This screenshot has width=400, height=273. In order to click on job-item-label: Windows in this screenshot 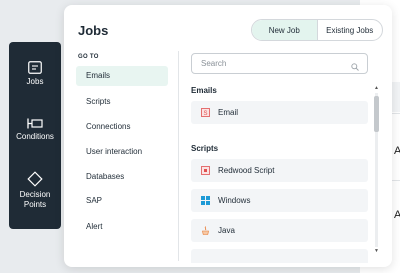, I will do `click(234, 200)`.